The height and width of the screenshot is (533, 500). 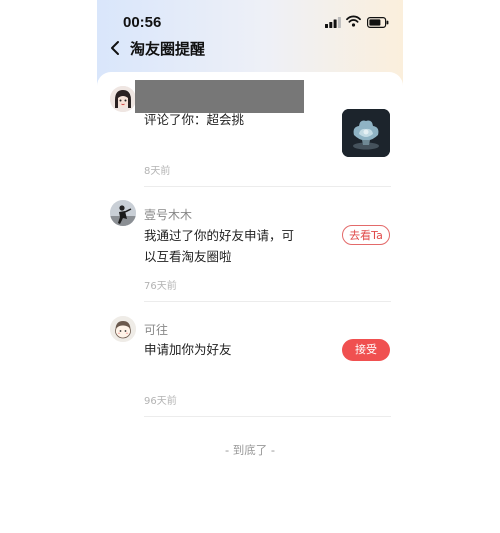 What do you see at coordinates (366, 235) in the screenshot?
I see `view-profile-button: 去看Ta` at bounding box center [366, 235].